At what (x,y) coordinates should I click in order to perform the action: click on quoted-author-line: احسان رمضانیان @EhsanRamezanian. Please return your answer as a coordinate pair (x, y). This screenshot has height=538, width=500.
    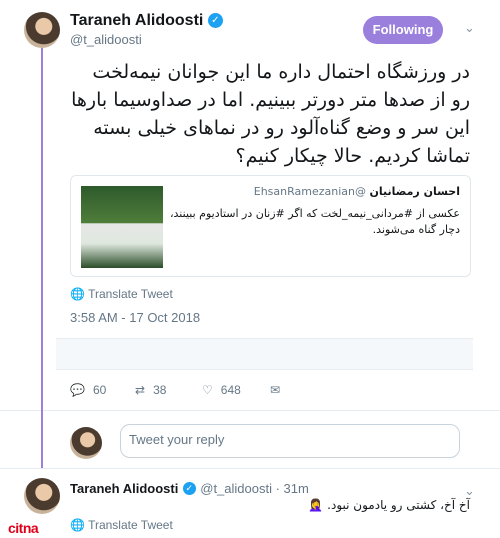
    Looking at the image, I should click on (315, 192).